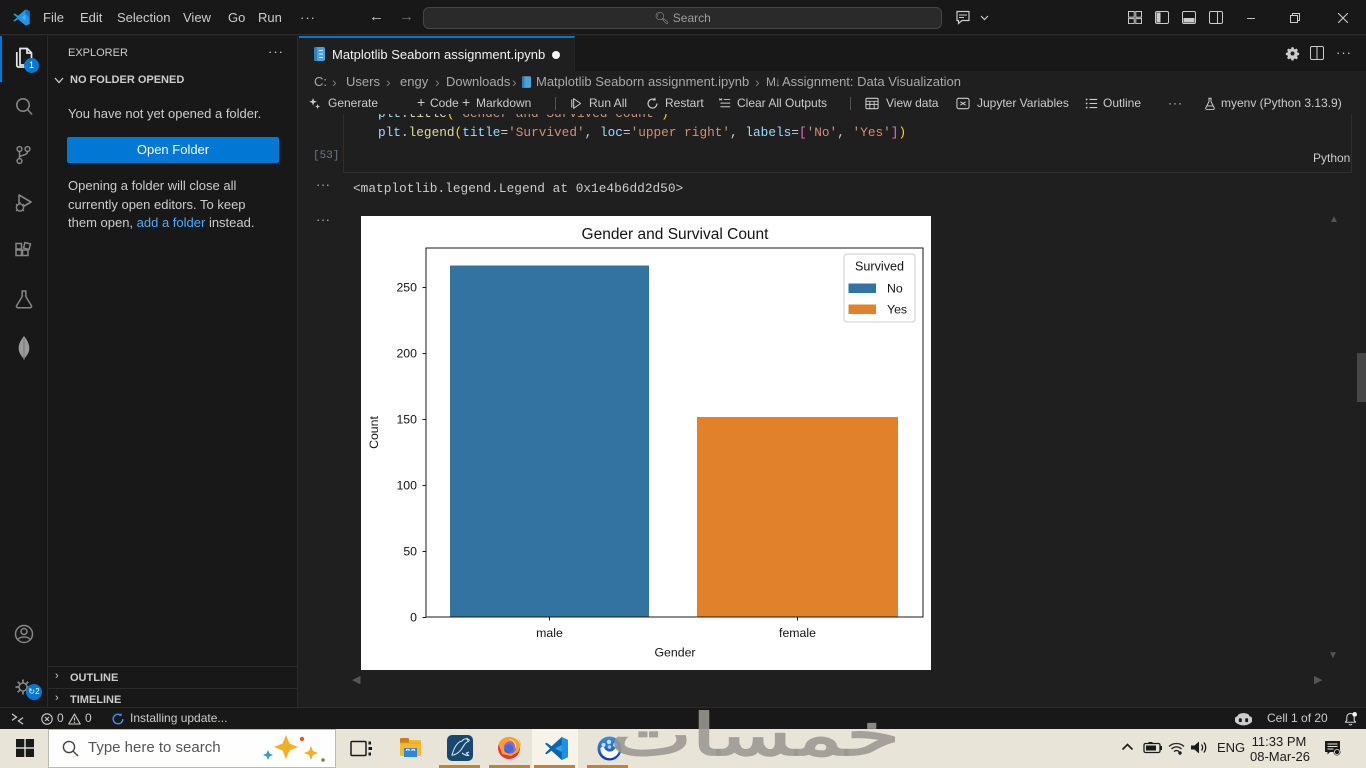 The height and width of the screenshot is (768, 1366). I want to click on svg-text: Yes, so click(897, 310).